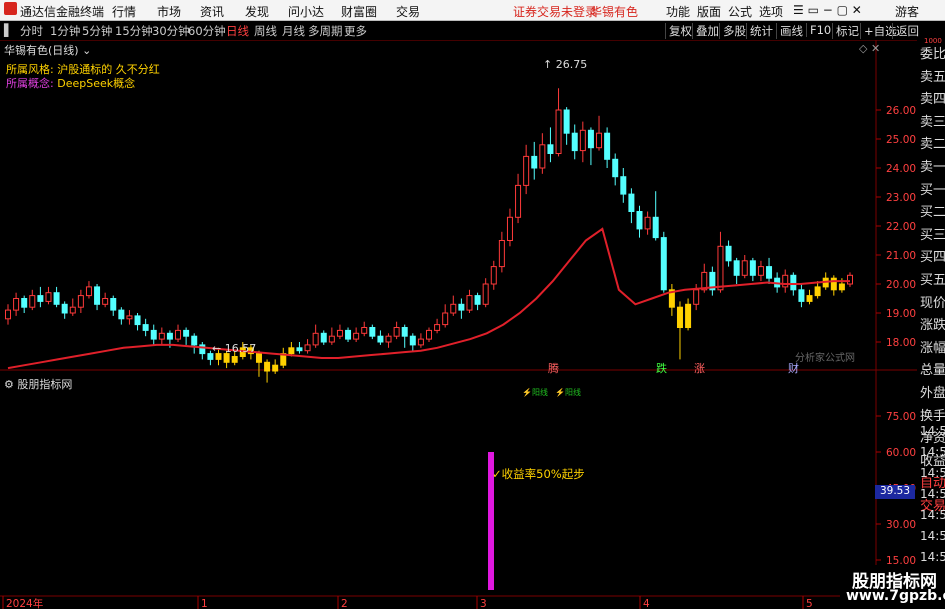  I want to click on indicator-settings-icon: ⚙, so click(9, 384).